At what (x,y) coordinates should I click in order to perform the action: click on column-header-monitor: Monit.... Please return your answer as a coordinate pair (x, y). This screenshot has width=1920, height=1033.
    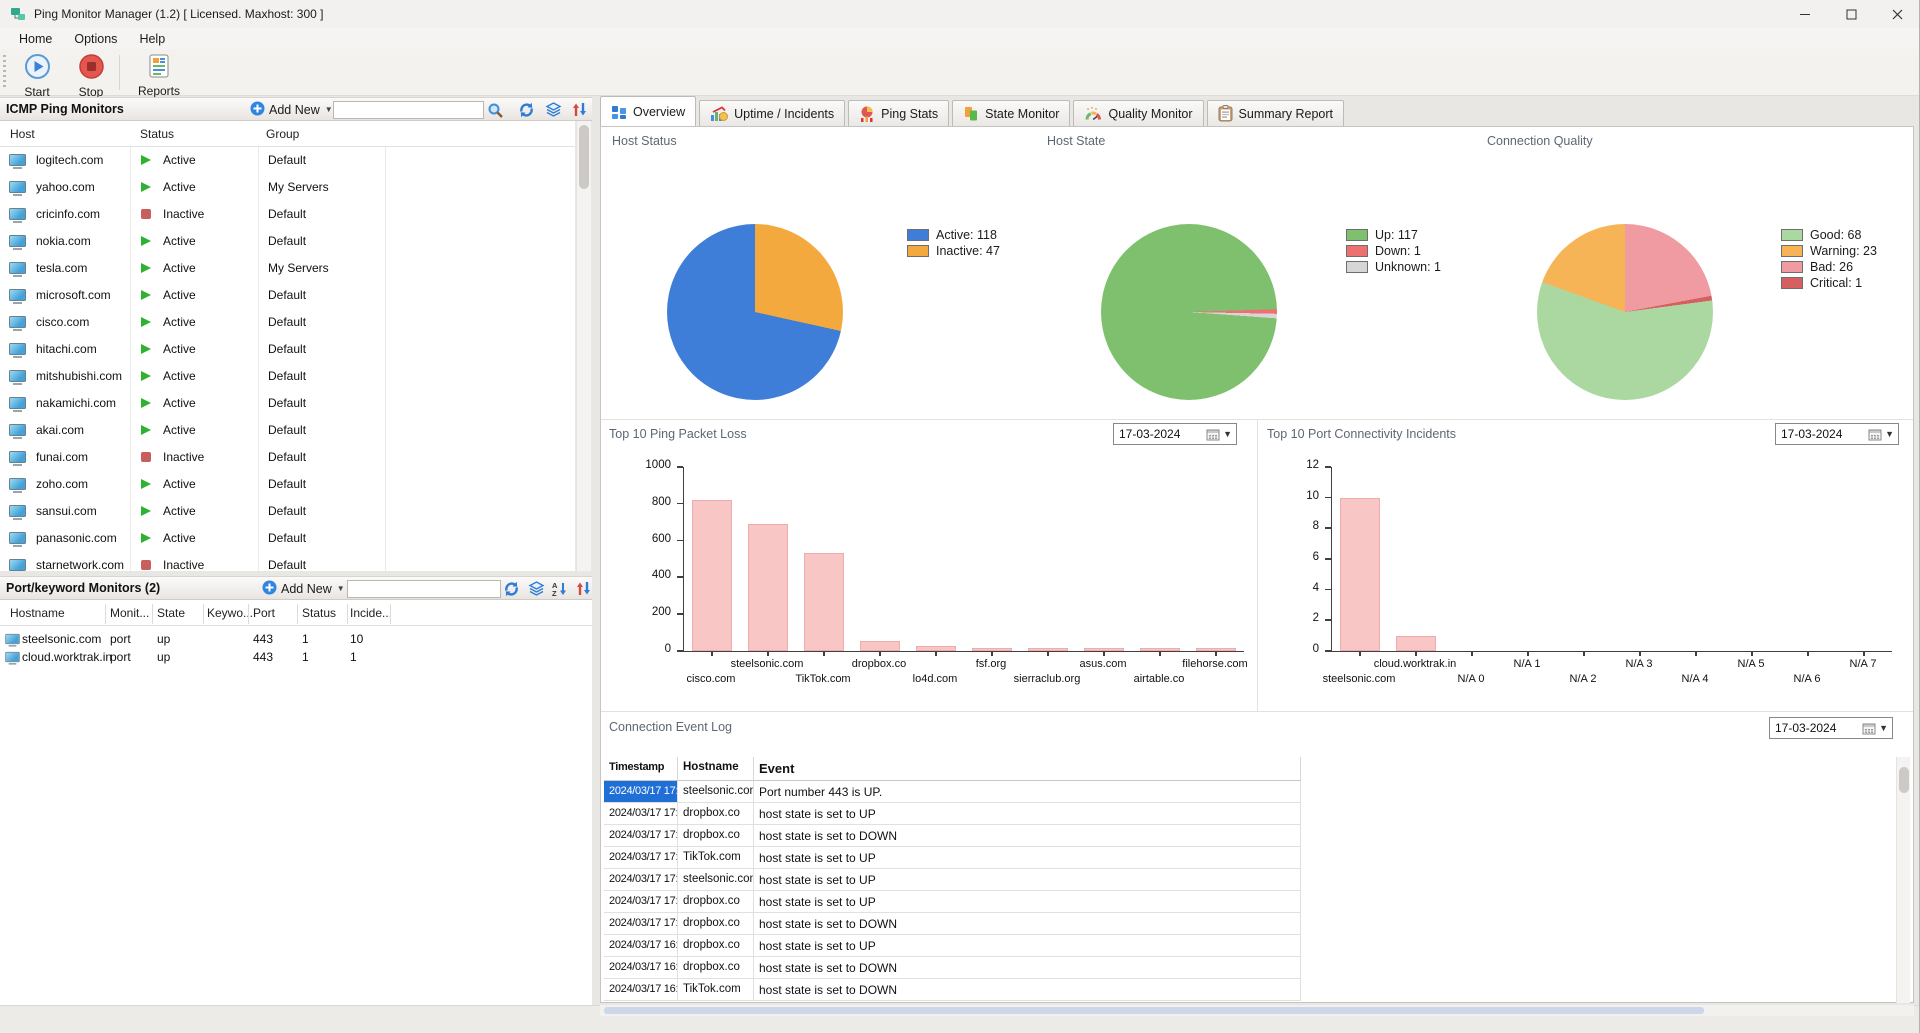
    Looking at the image, I should click on (129, 613).